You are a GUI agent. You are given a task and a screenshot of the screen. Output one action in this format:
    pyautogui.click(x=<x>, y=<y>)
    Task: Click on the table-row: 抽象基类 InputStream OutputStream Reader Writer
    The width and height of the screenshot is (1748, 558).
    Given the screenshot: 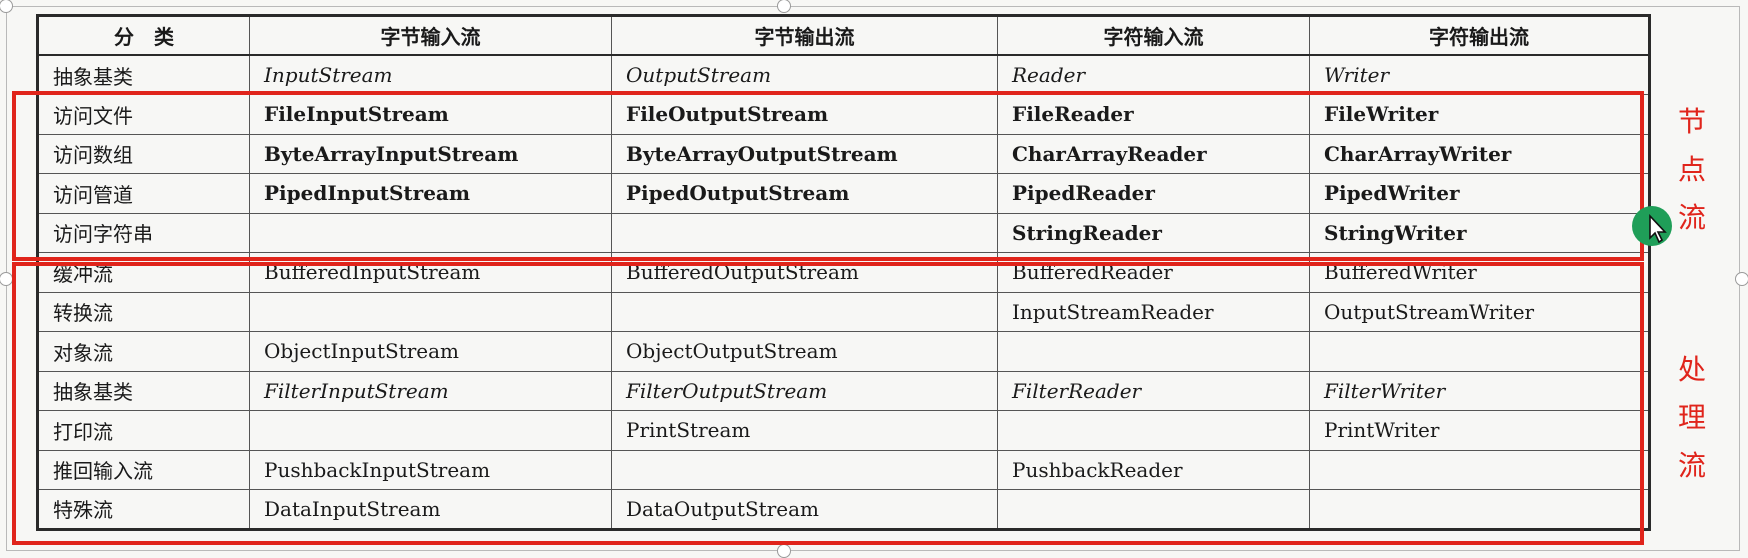 What is the action you would take?
    pyautogui.click(x=843, y=74)
    